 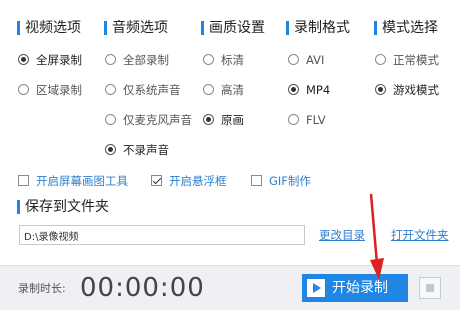 What do you see at coordinates (146, 60) in the screenshot?
I see `option-label: 全部录制` at bounding box center [146, 60].